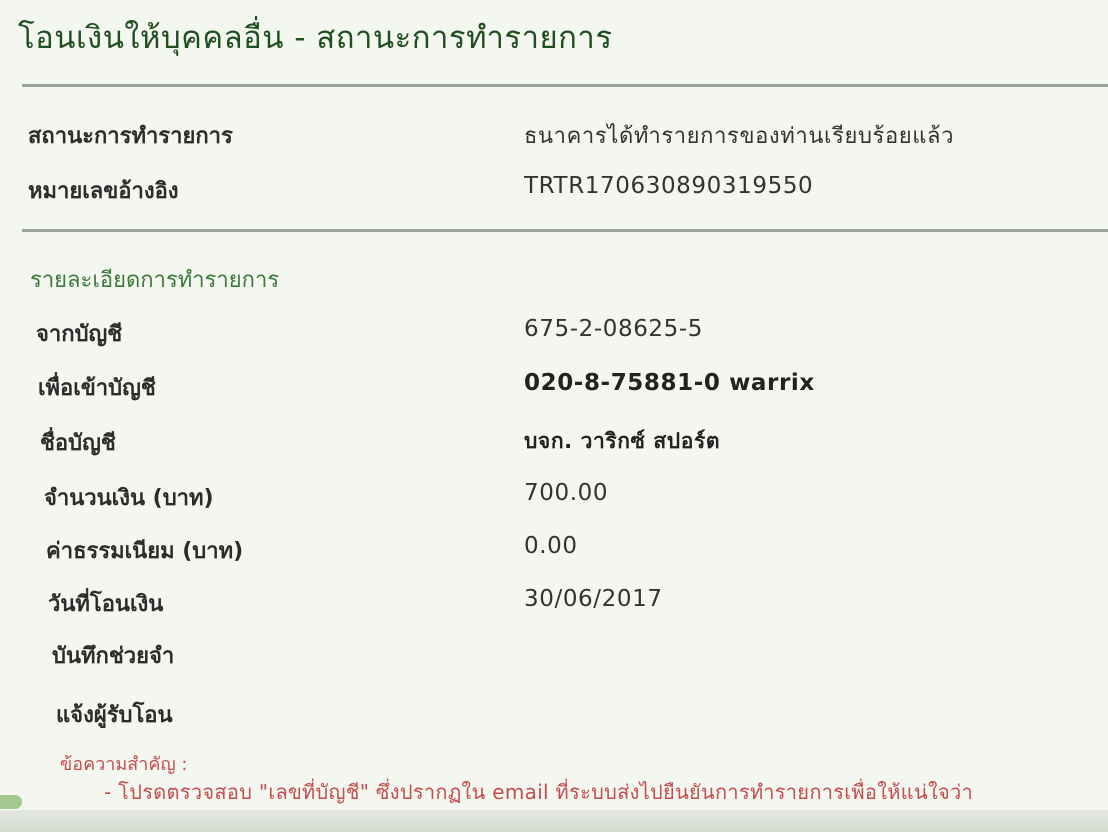 The height and width of the screenshot is (832, 1108). I want to click on section-divider, so click(565, 230).